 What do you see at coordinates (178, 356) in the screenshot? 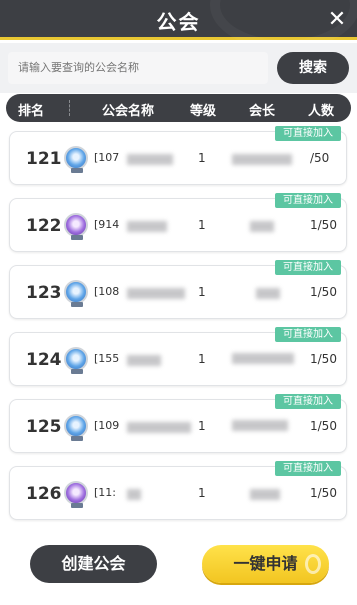
I see `guild-row: 可直接加入 124 [155 1 1/50` at bounding box center [178, 356].